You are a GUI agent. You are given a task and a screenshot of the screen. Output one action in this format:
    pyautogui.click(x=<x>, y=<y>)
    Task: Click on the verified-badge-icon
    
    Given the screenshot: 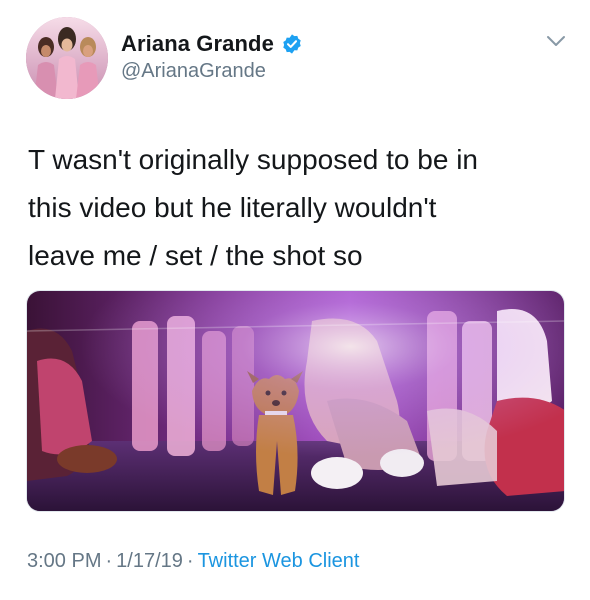 What is the action you would take?
    pyautogui.click(x=292, y=44)
    